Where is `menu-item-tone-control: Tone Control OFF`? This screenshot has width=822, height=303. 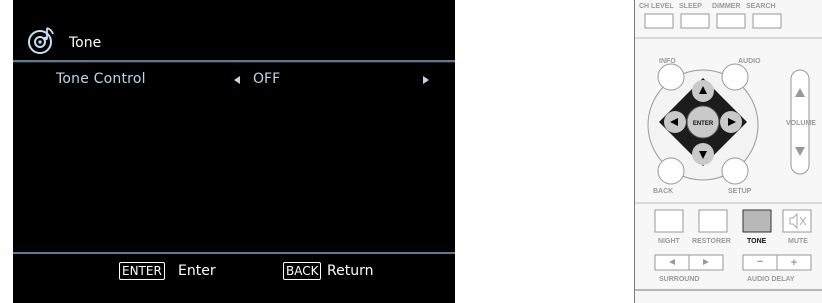 menu-item-tone-control: Tone Control OFF is located at coordinates (234, 78).